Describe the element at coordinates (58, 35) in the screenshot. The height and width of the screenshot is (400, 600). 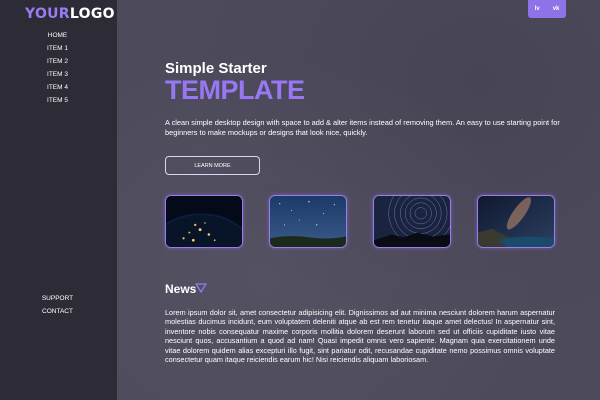
I see `nav-item-home: HOME` at that location.